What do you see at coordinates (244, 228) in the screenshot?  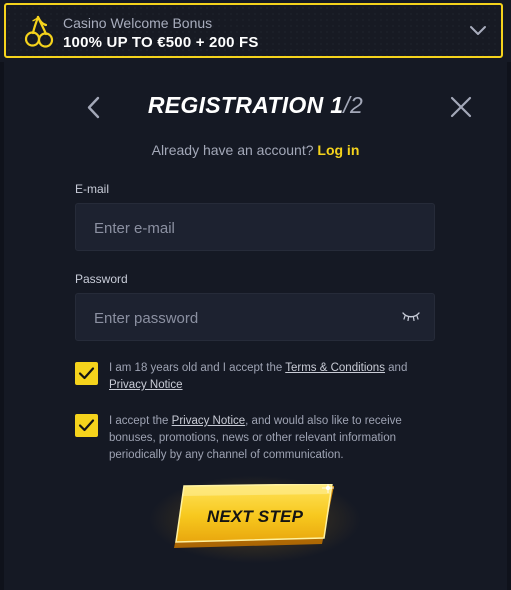 I see `email-input` at bounding box center [244, 228].